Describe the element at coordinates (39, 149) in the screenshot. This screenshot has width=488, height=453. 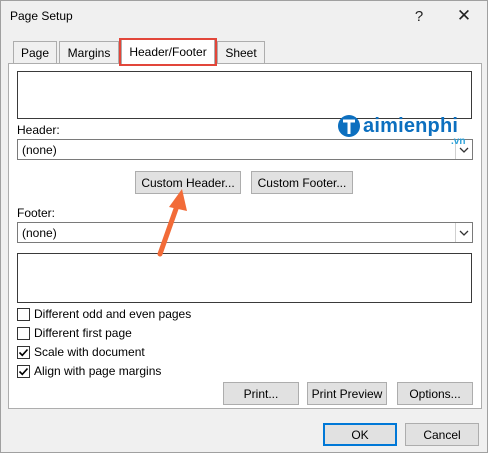
I see `header-dropdown-value: (none)` at that location.